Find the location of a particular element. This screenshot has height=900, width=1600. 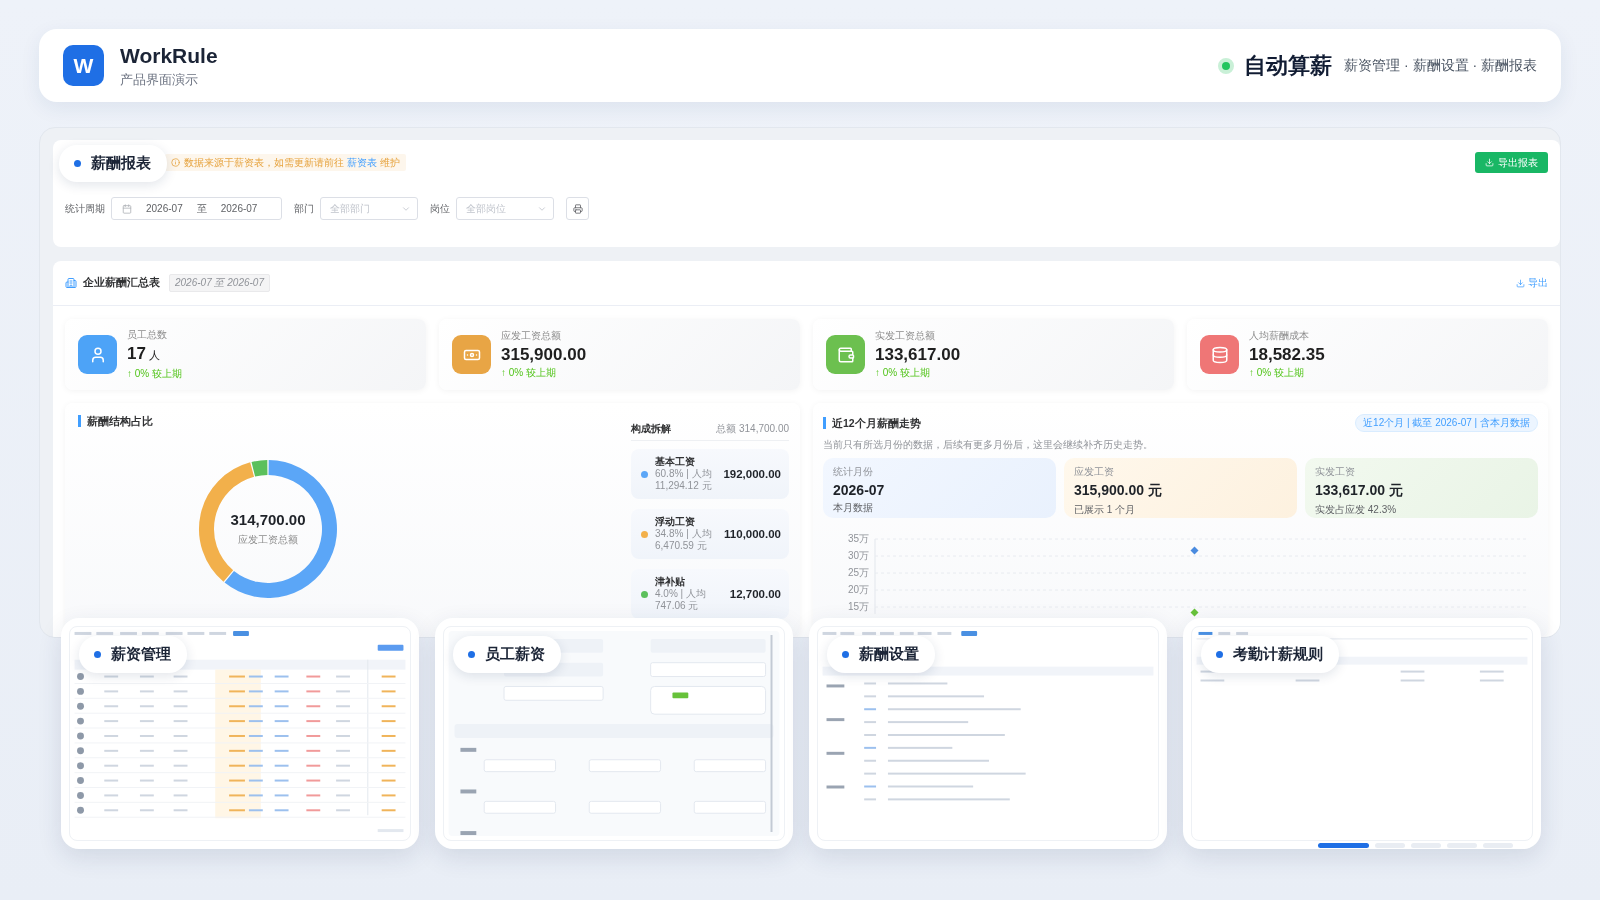

stat-value: 17 人 is located at coordinates (144, 354).